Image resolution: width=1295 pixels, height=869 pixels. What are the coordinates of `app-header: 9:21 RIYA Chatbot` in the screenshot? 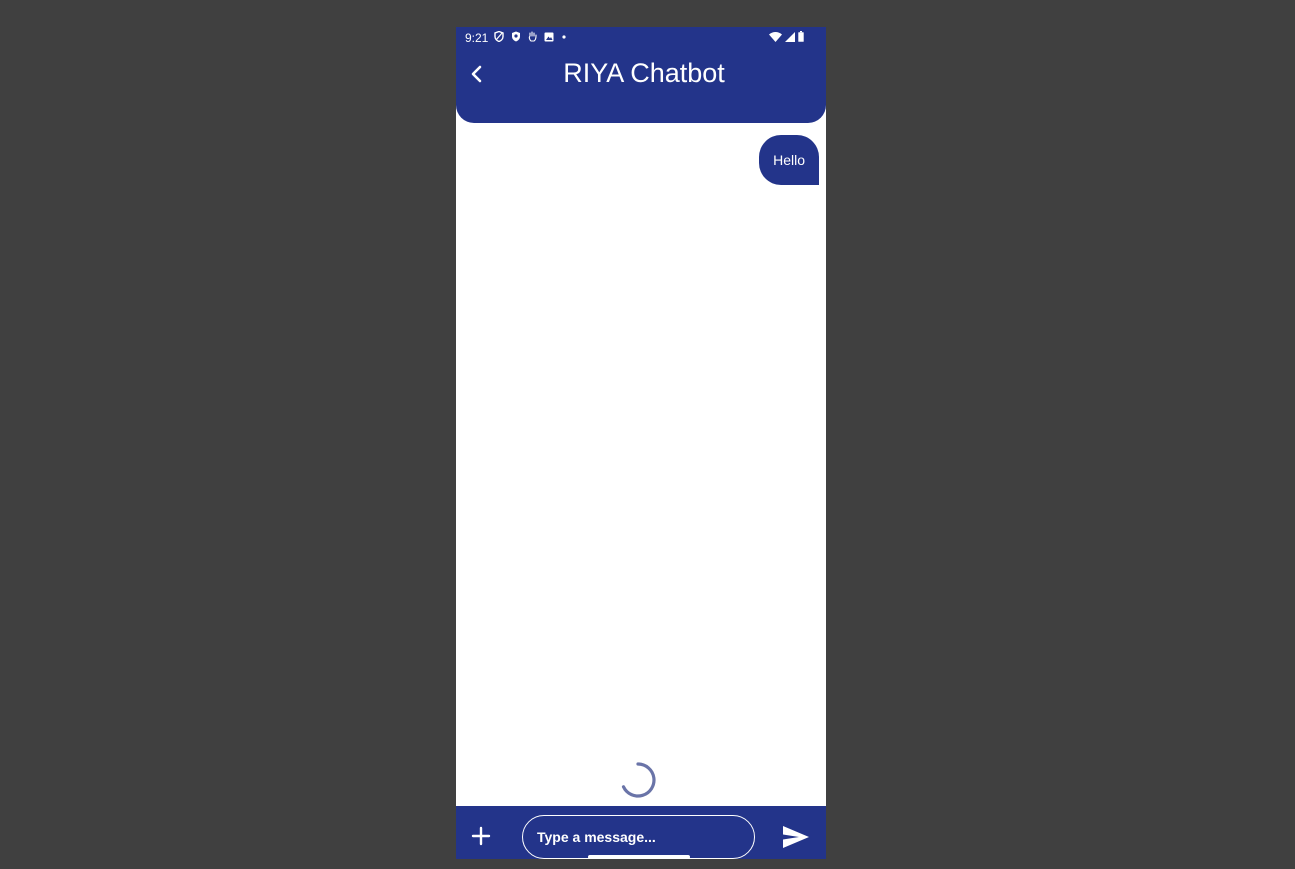 It's located at (641, 75).